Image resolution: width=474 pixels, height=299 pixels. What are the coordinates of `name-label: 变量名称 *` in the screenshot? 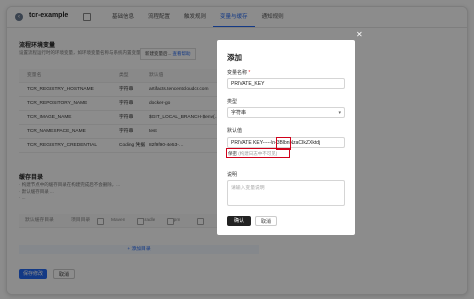 It's located at (238, 72).